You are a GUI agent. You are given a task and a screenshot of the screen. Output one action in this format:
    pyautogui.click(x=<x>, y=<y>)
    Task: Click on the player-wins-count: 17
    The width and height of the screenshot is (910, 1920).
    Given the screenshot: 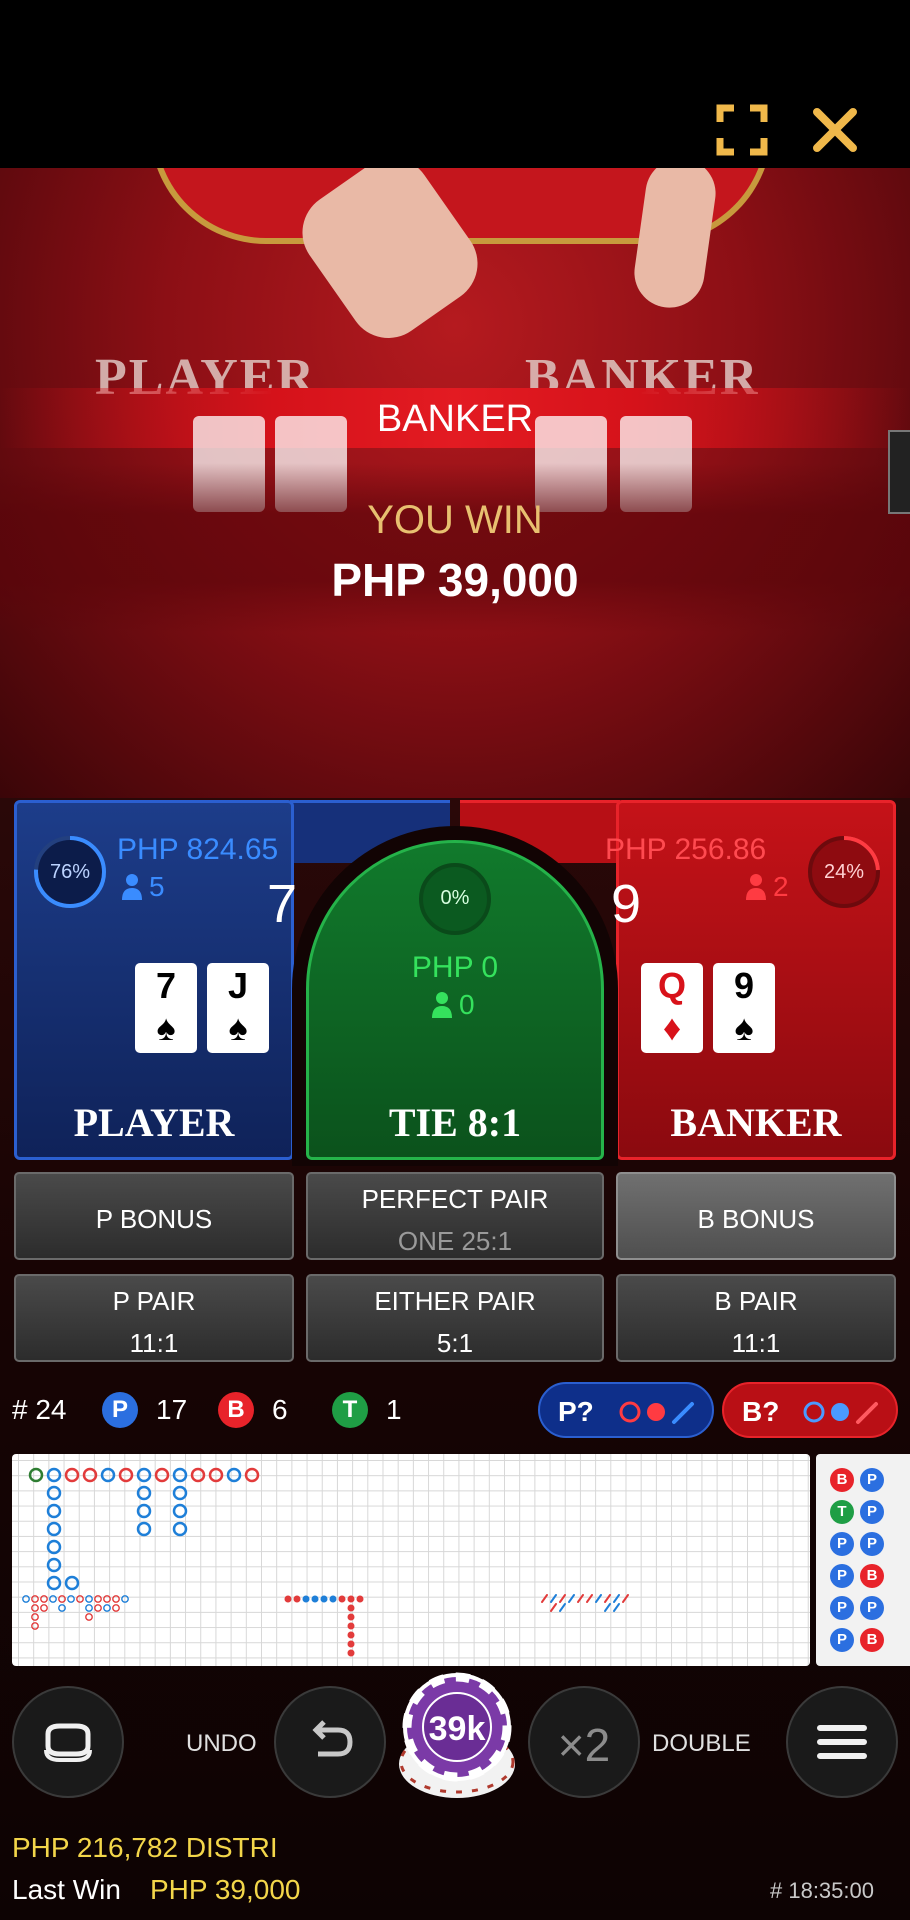 What is the action you would take?
    pyautogui.click(x=172, y=1409)
    